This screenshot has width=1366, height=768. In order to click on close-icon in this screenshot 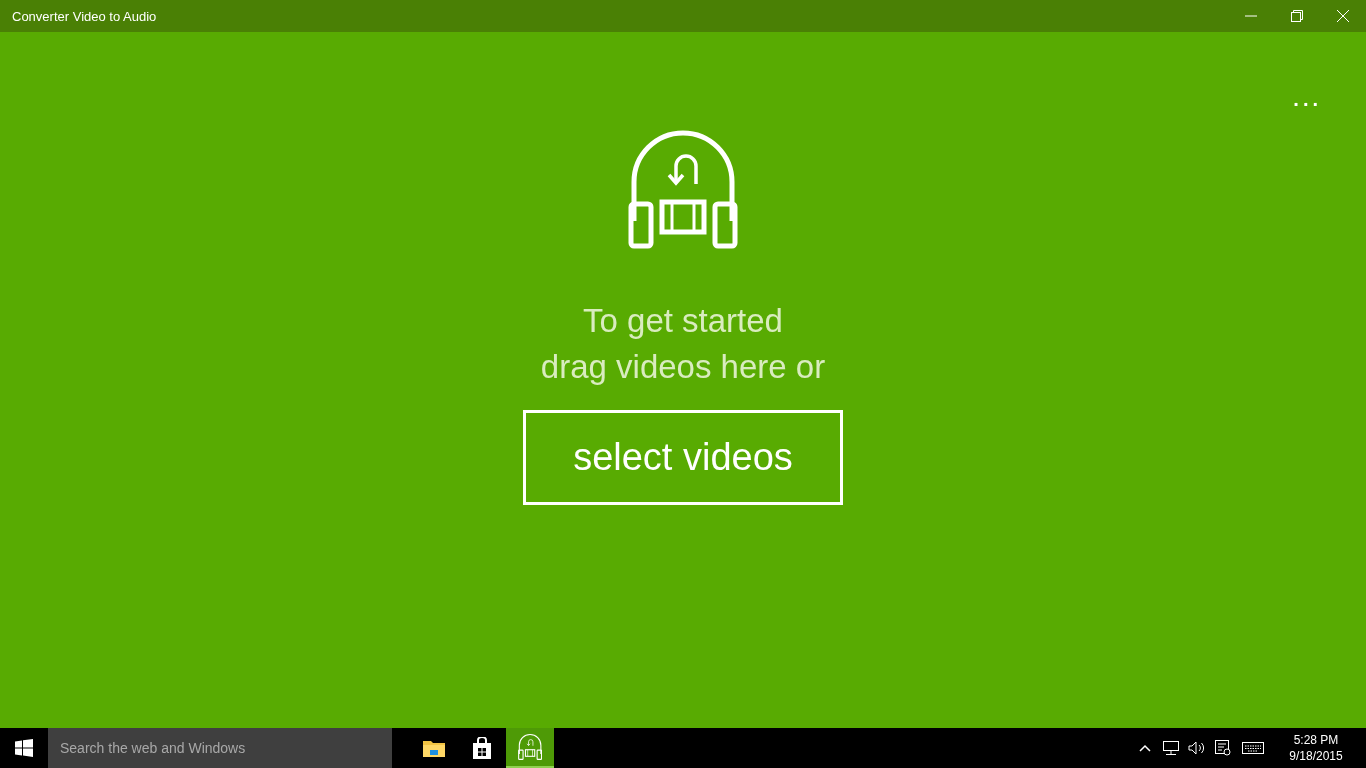, I will do `click(1343, 16)`.